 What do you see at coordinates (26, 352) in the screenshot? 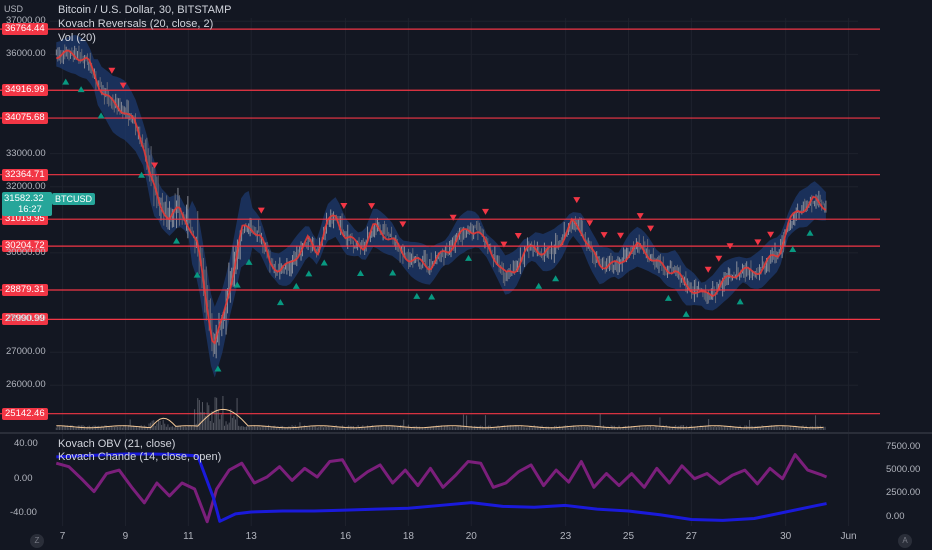
I see `price-tick-label: 27000.00` at bounding box center [26, 352].